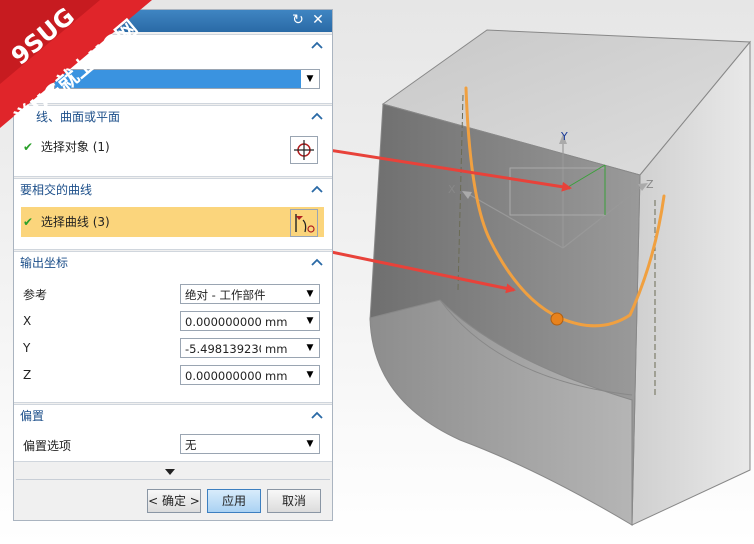  I want to click on reference-label: 参考, so click(35, 295).